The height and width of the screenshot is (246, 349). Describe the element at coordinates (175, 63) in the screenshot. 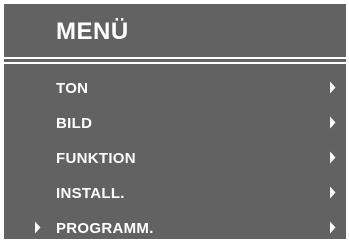

I see `title-divider-bottom` at that location.